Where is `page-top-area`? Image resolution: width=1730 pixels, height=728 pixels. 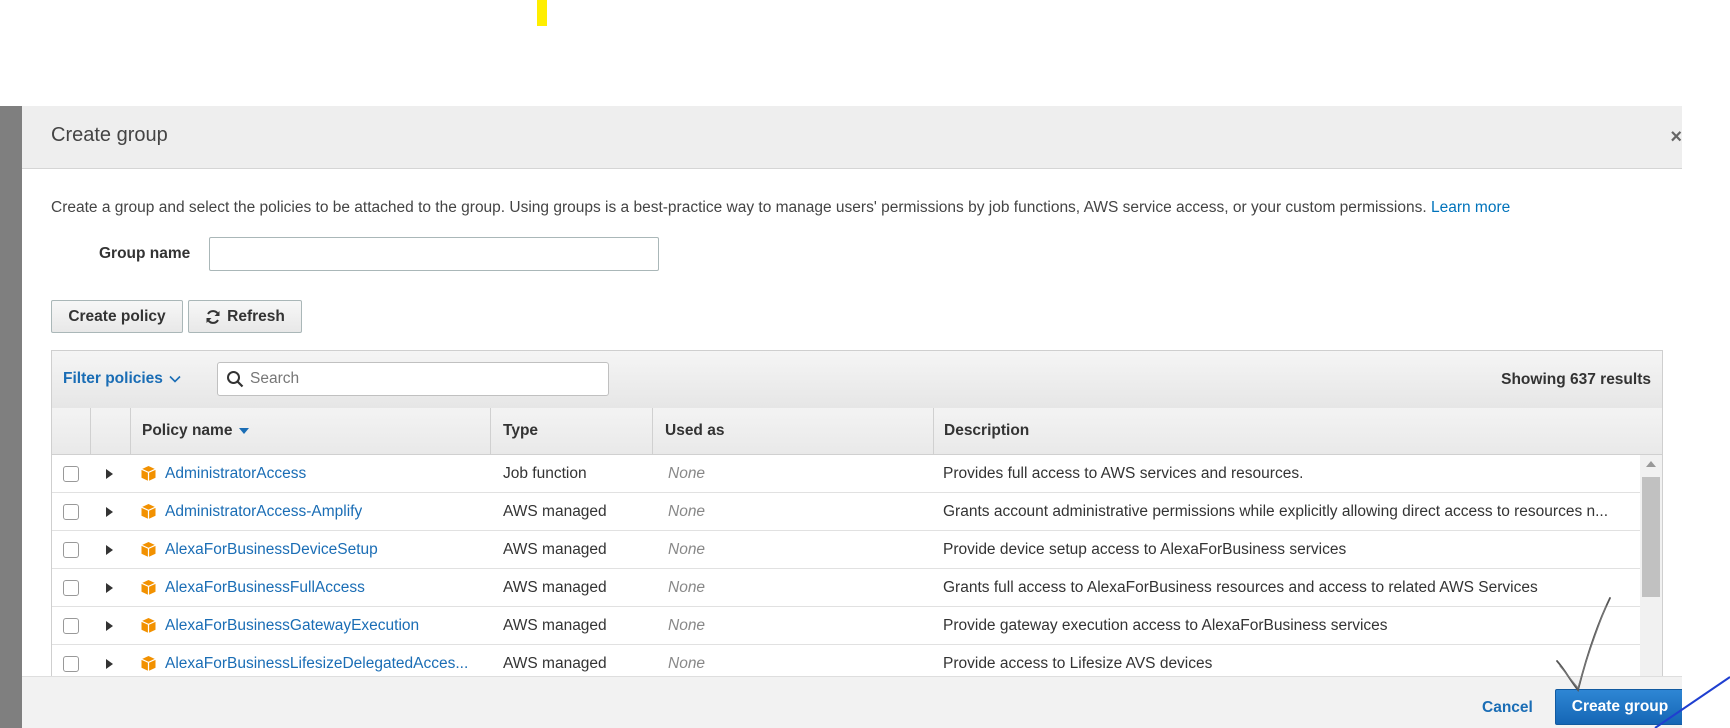 page-top-area is located at coordinates (865, 53).